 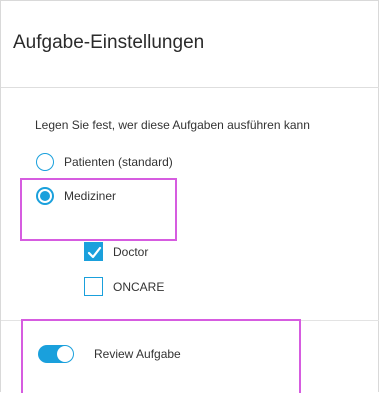 What do you see at coordinates (45, 162) in the screenshot?
I see `radio-patienten-control` at bounding box center [45, 162].